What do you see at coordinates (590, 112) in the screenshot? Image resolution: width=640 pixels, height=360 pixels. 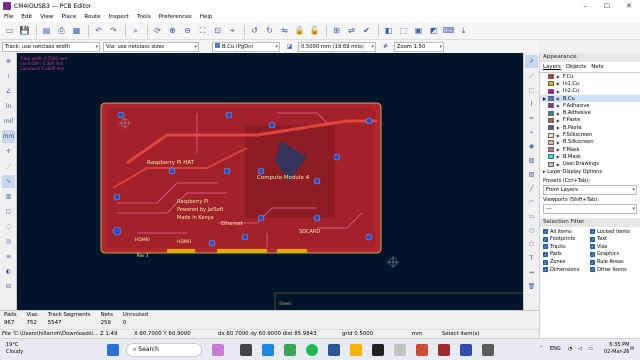 I see `layer-row: ◉ B.Adhesive` at bounding box center [590, 112].